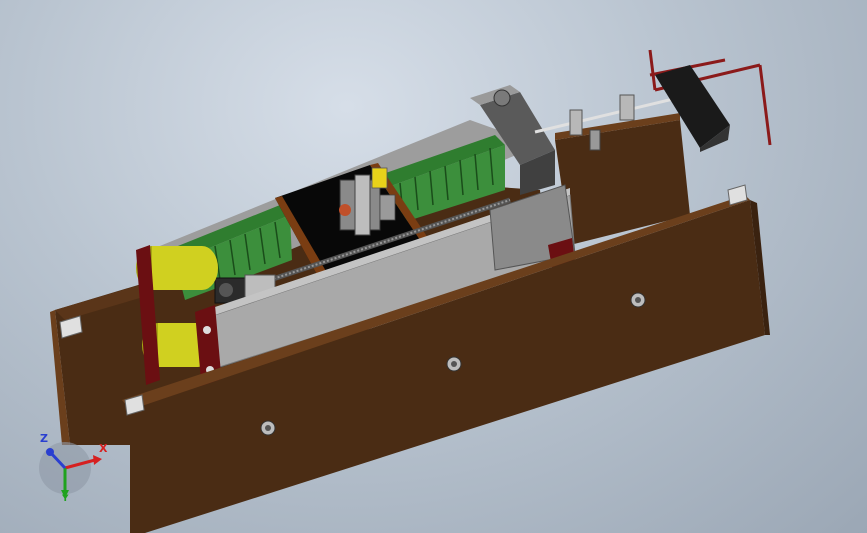  Describe the element at coordinates (103, 448) in the screenshot. I see `triad-x-label: X` at that location.